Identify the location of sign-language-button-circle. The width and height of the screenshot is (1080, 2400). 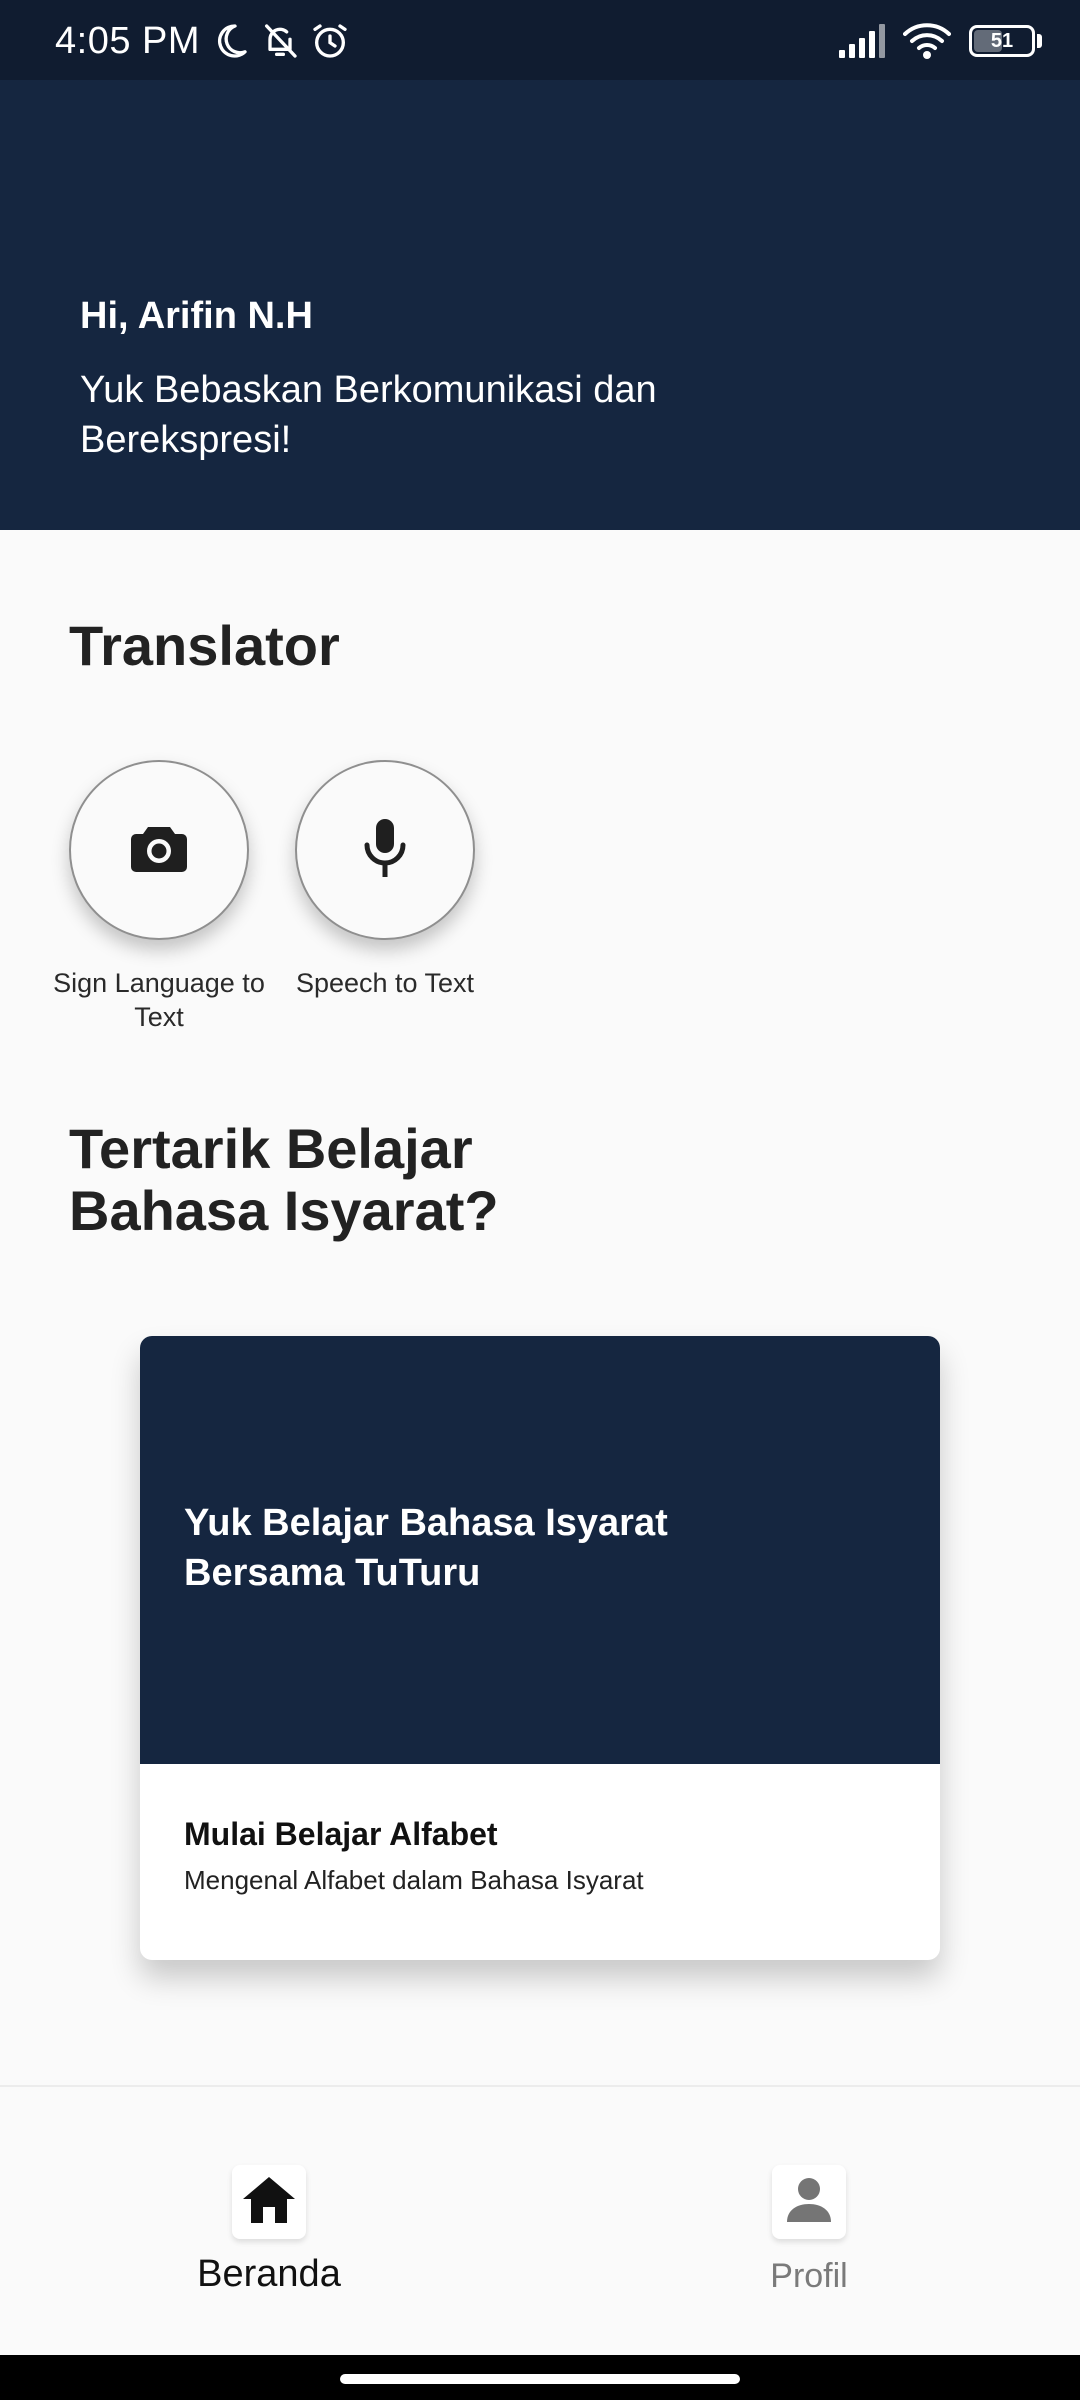
(159, 850).